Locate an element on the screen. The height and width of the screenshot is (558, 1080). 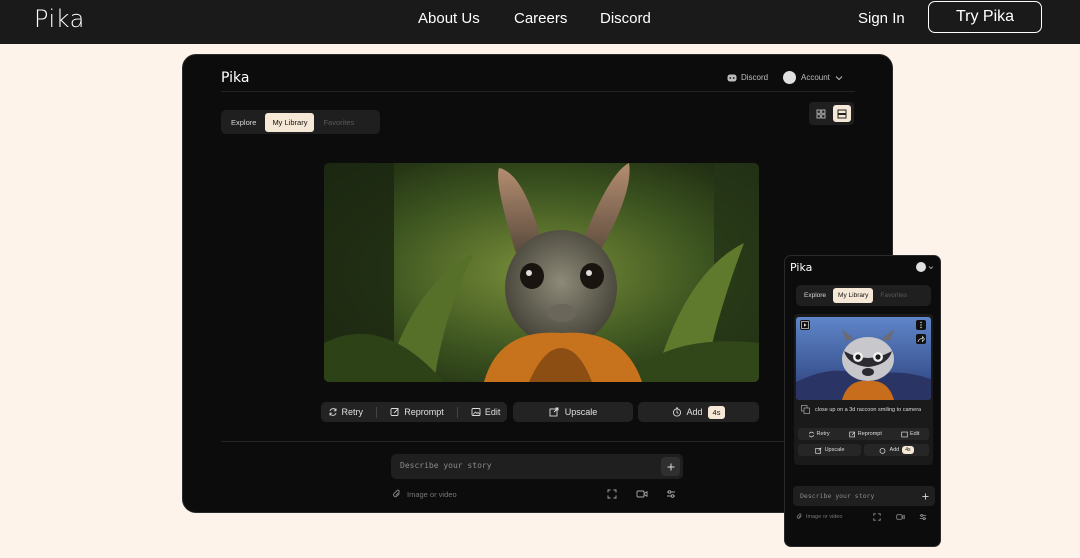
list-view-icon is located at coordinates (842, 113).